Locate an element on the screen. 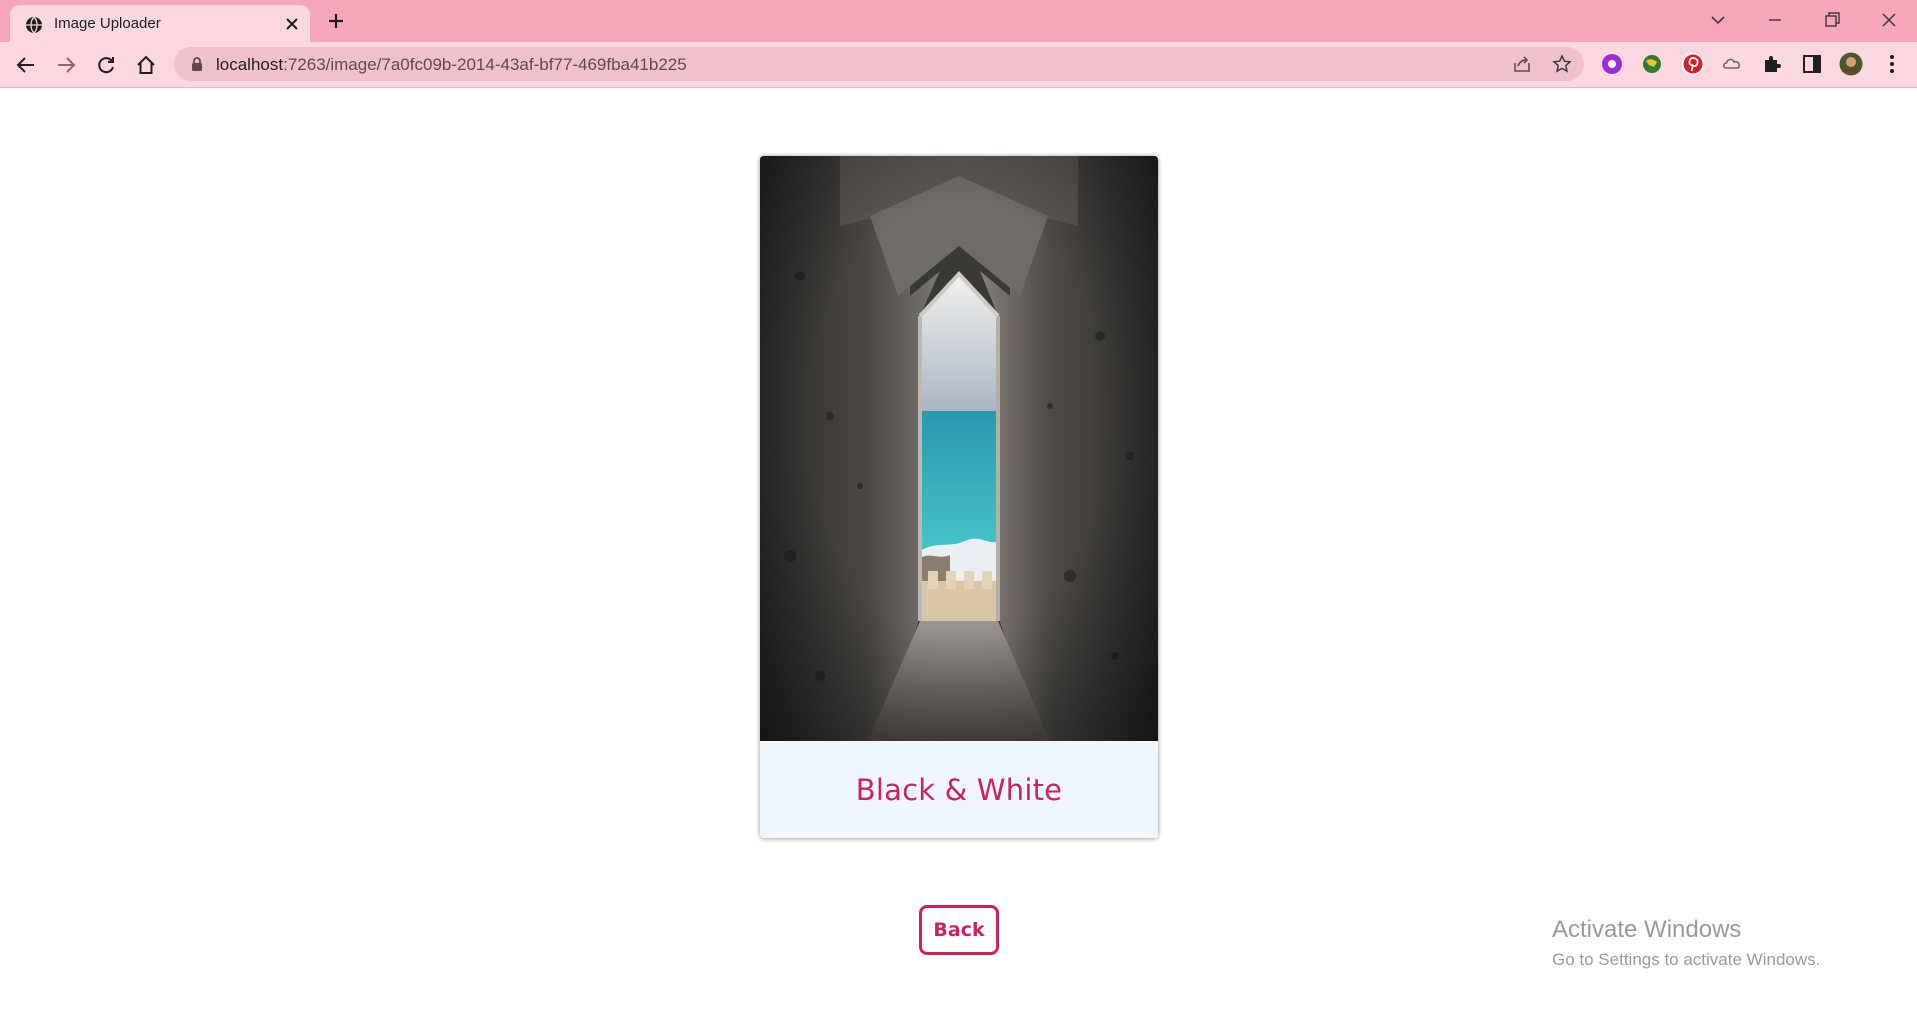 The height and width of the screenshot is (1018, 1917). window-close-icon is located at coordinates (1889, 20).